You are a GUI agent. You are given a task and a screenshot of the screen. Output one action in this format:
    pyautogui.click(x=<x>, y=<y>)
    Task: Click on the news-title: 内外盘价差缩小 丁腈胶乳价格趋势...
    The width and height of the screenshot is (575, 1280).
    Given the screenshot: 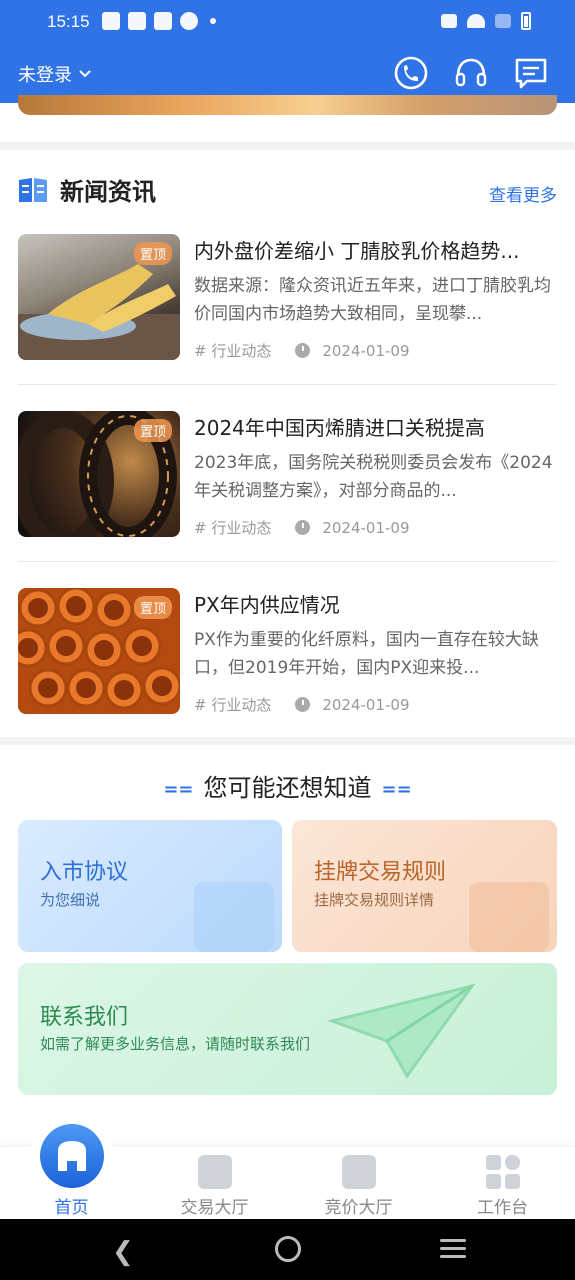 What is the action you would take?
    pyautogui.click(x=357, y=251)
    